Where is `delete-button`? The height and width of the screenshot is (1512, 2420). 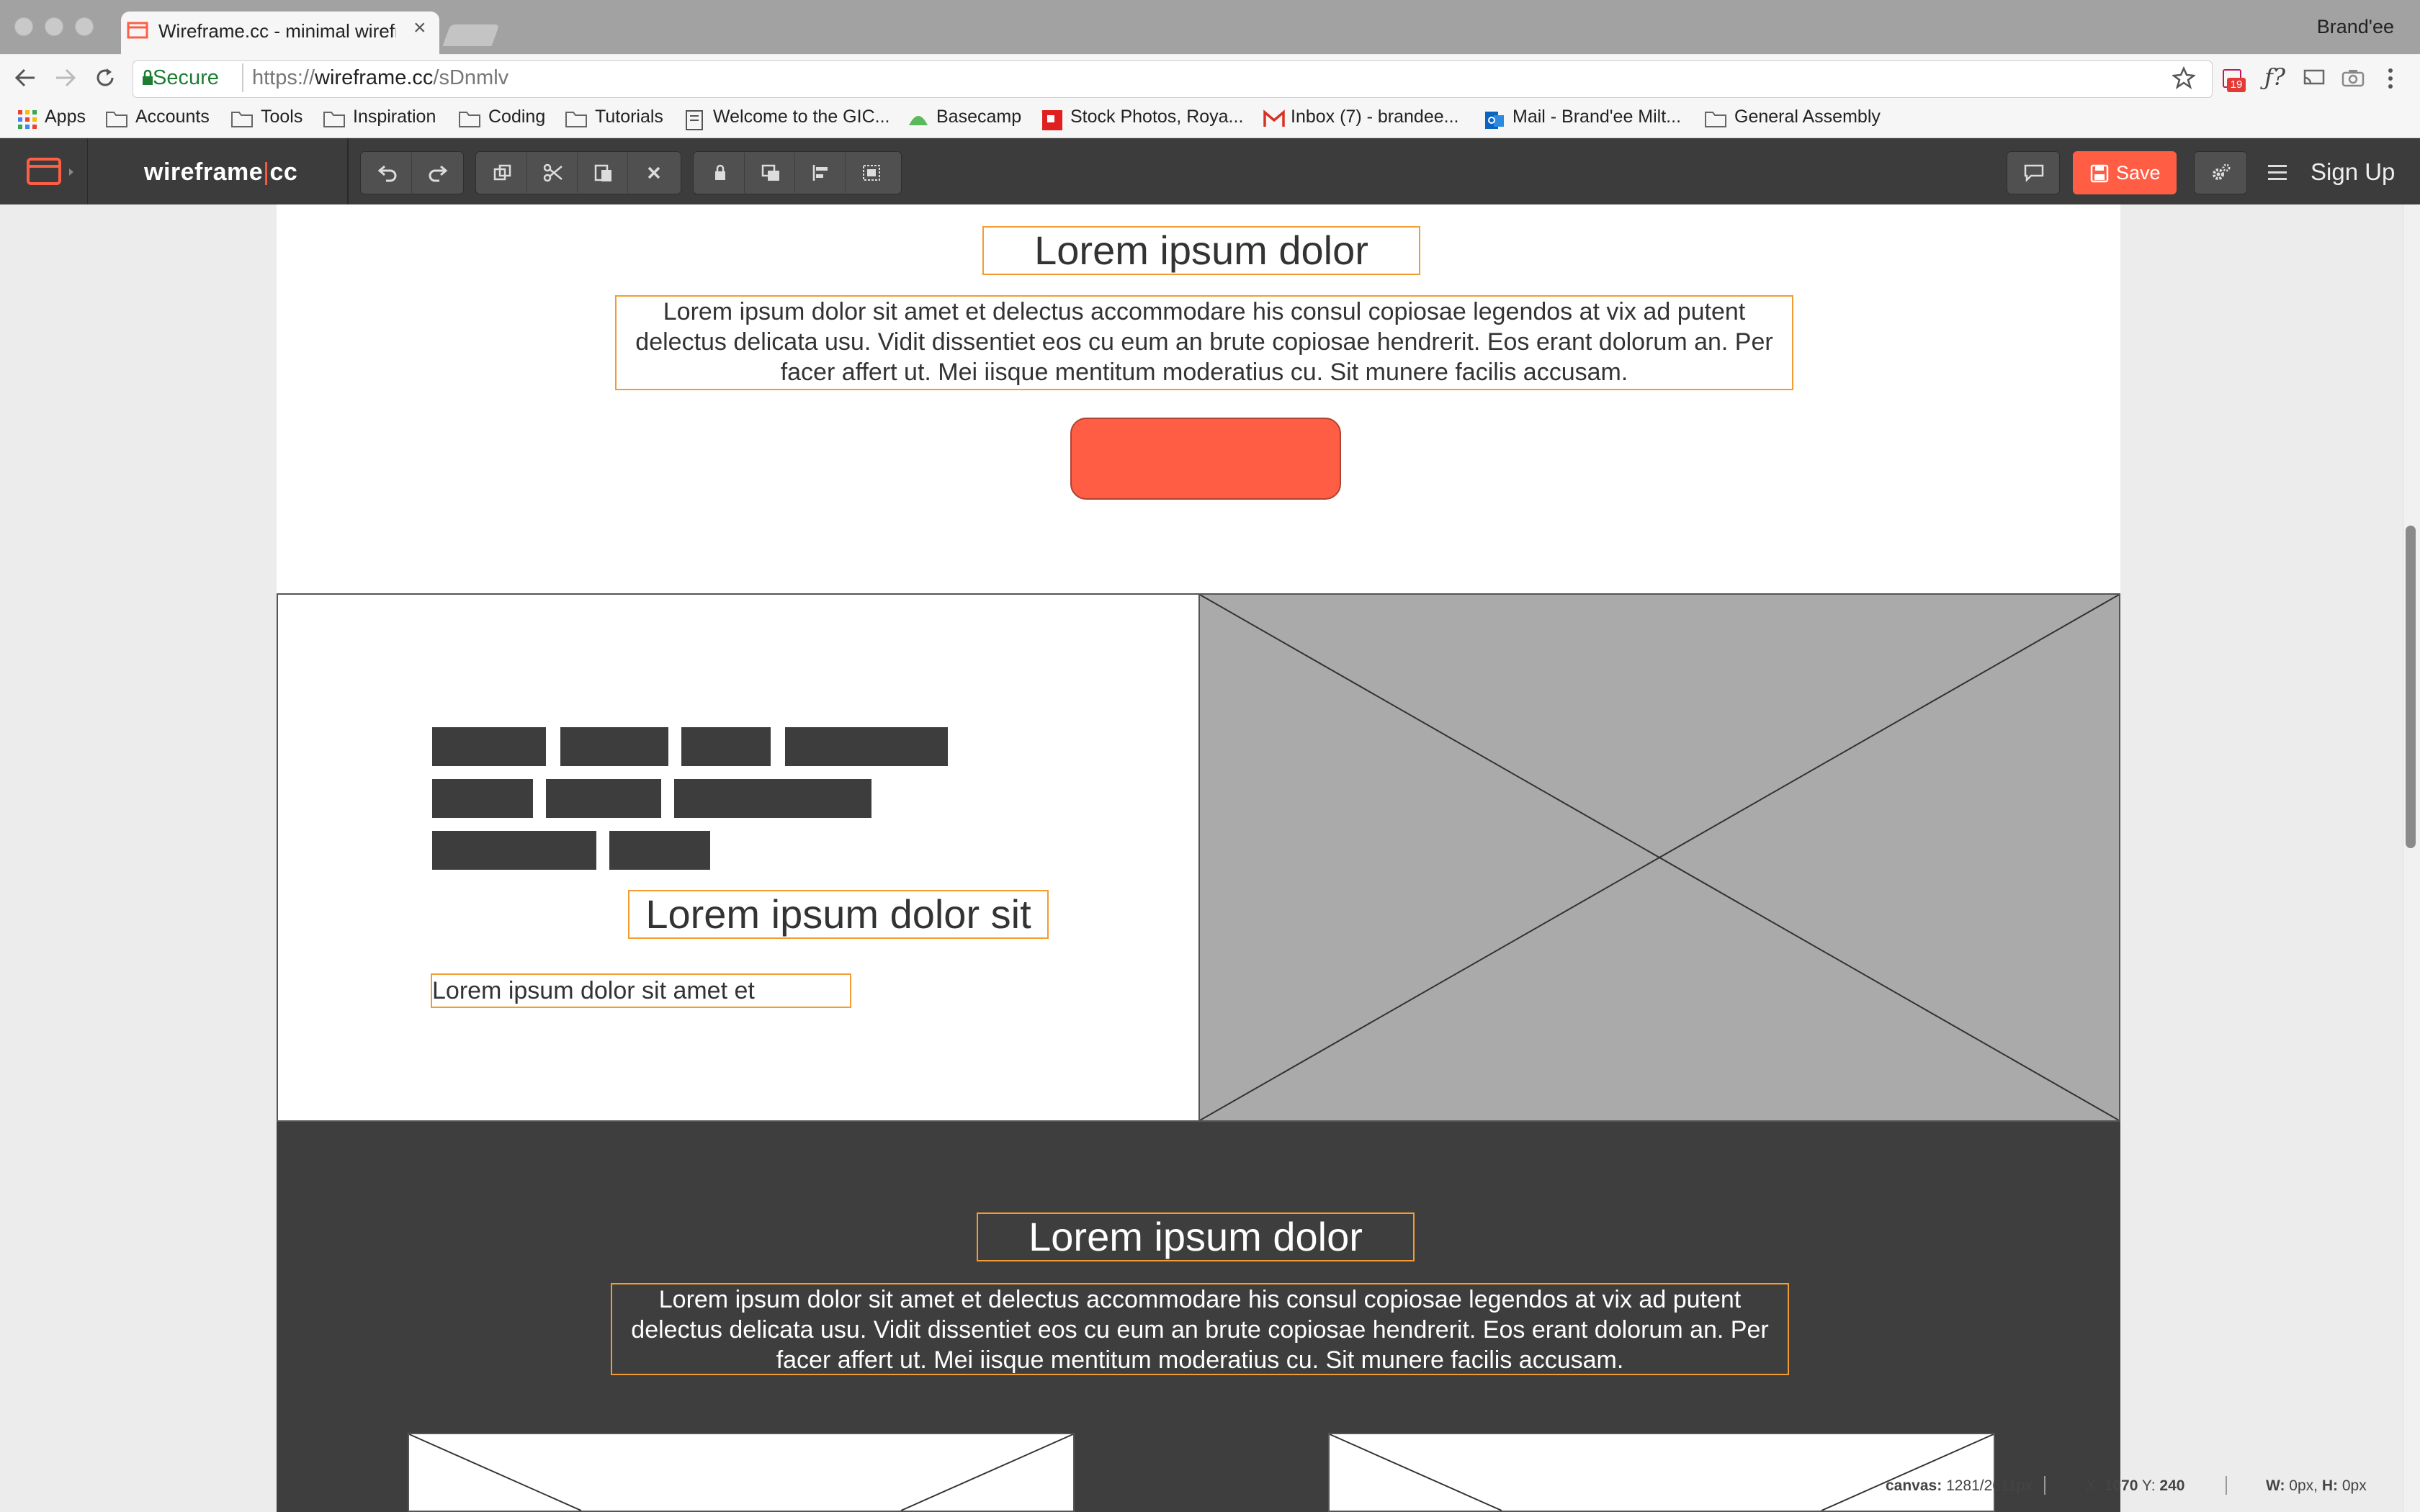
delete-button is located at coordinates (653, 173).